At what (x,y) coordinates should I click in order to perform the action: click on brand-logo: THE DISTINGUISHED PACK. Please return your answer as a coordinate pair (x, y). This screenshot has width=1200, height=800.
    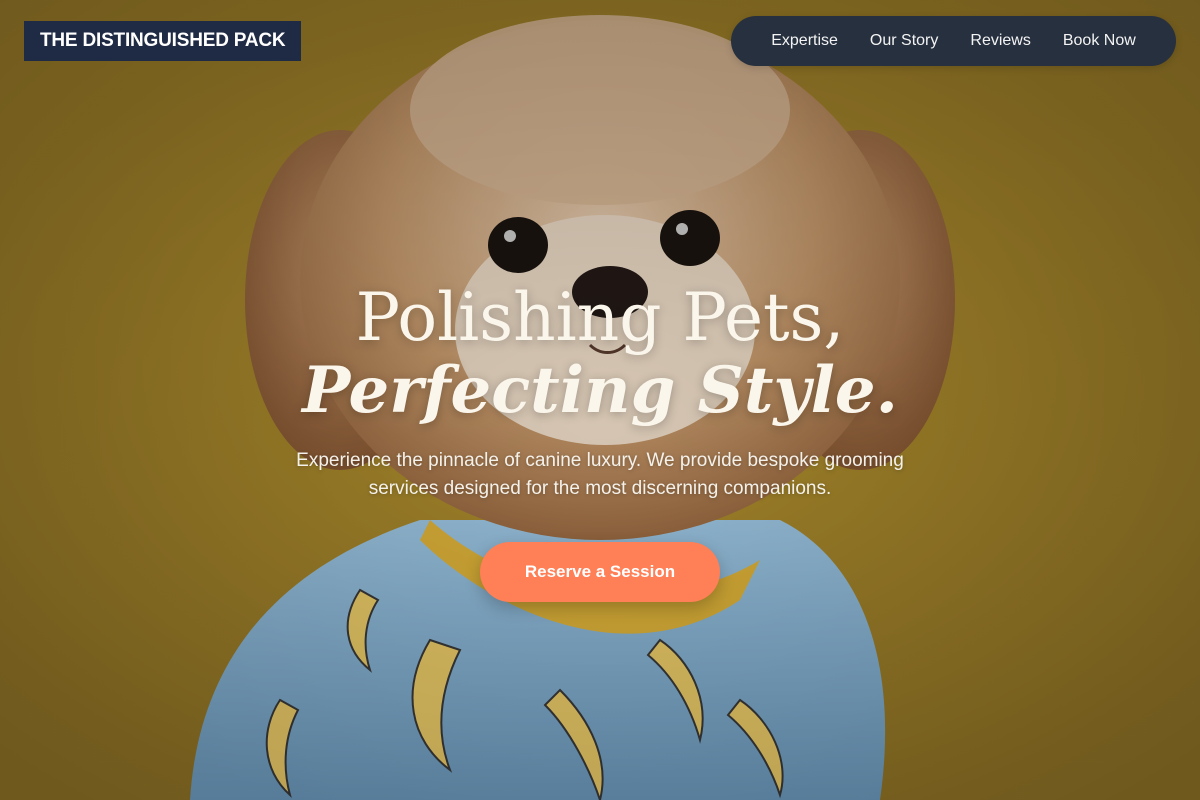
    Looking at the image, I should click on (163, 41).